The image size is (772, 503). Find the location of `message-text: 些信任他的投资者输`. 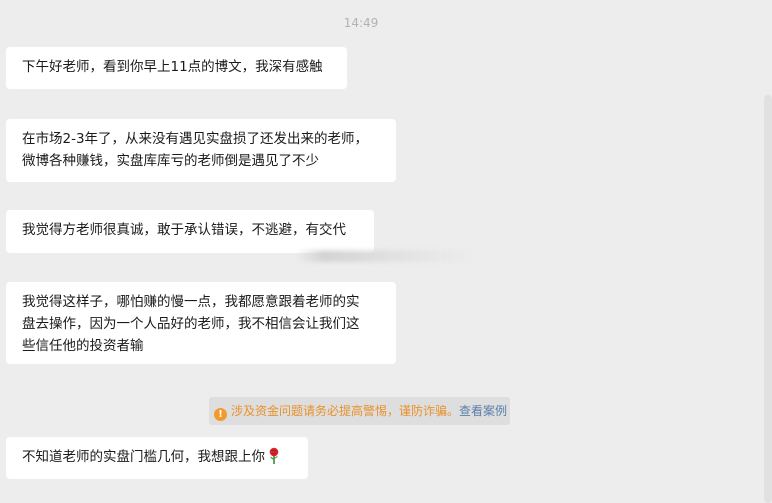

message-text: 些信任他的投资者输 is located at coordinates (83, 346).